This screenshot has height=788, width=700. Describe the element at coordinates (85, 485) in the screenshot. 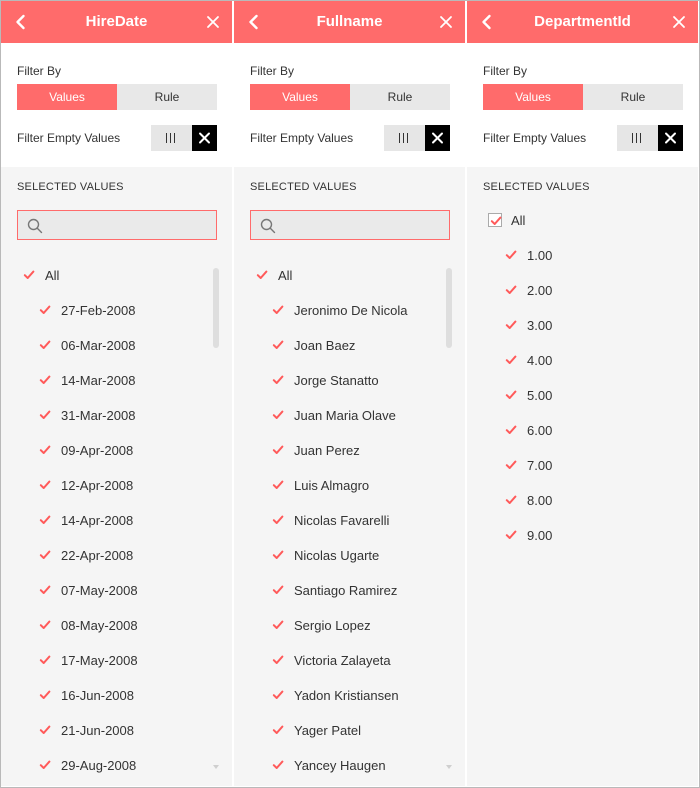

I see `list-item: 12-Apr-2008` at that location.